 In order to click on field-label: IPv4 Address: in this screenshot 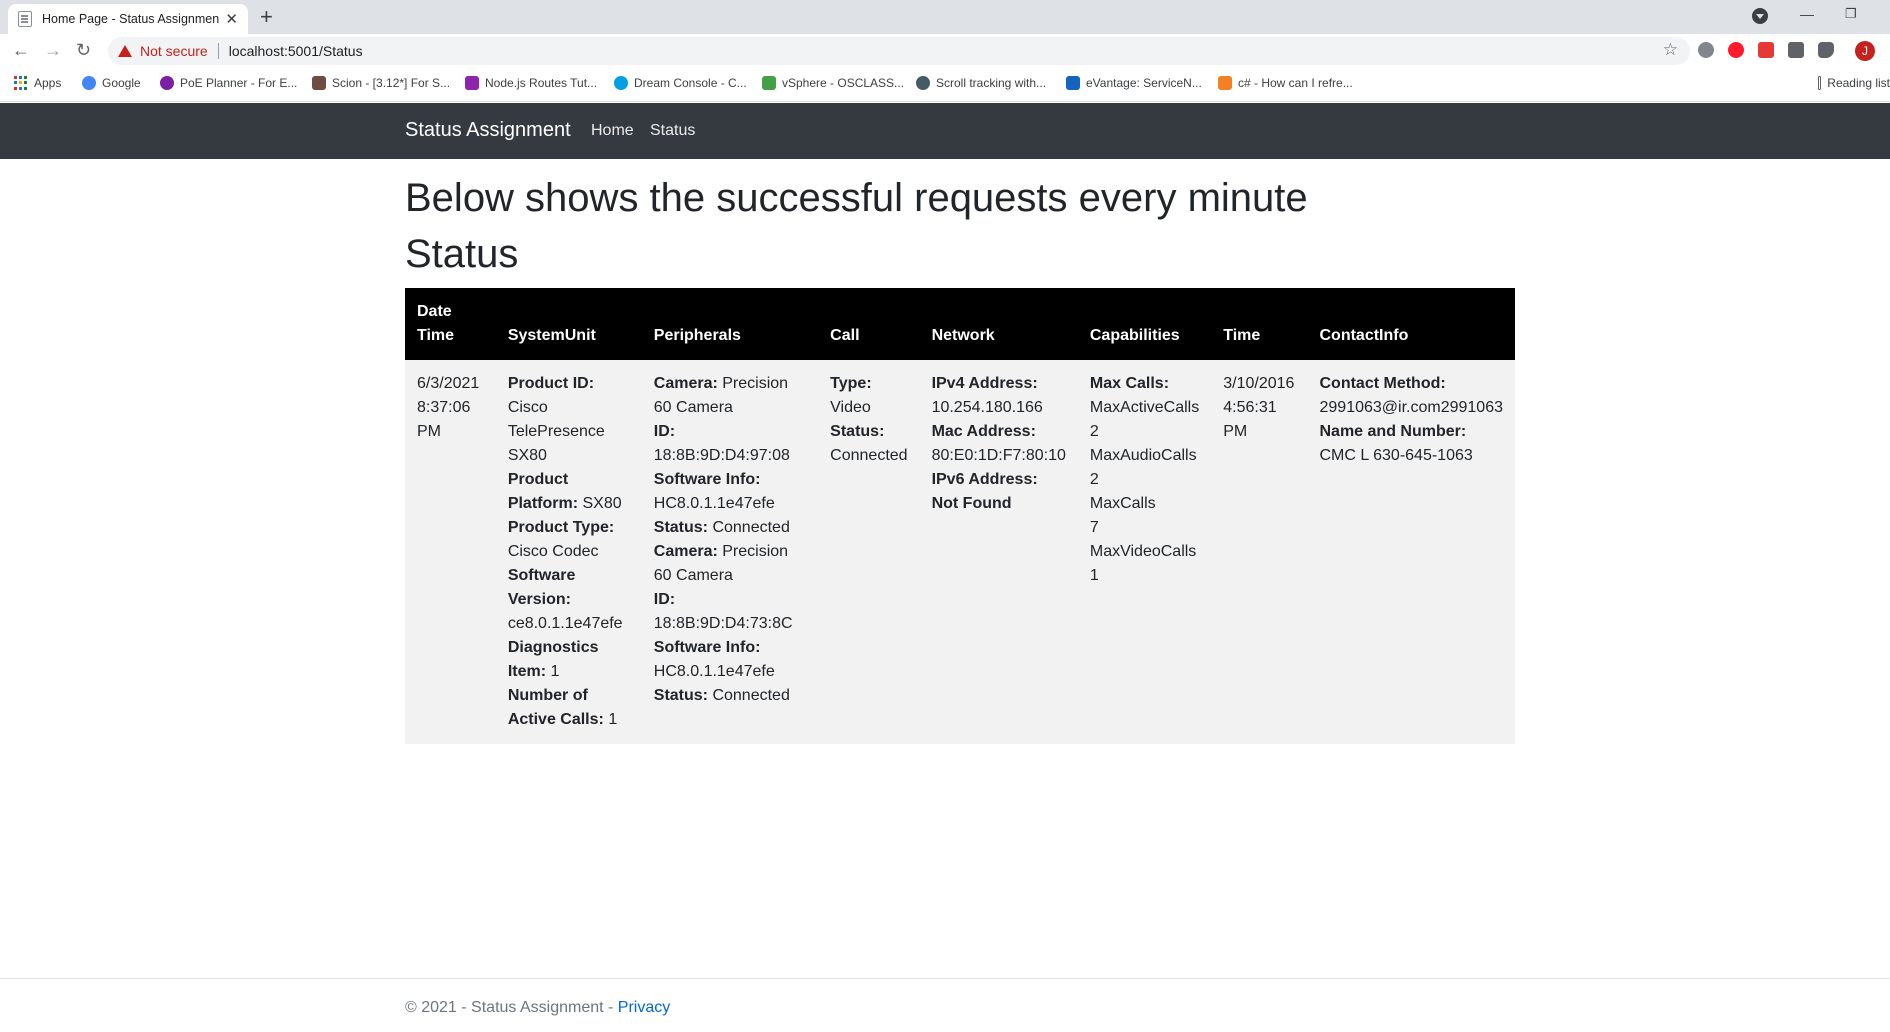, I will do `click(984, 383)`.